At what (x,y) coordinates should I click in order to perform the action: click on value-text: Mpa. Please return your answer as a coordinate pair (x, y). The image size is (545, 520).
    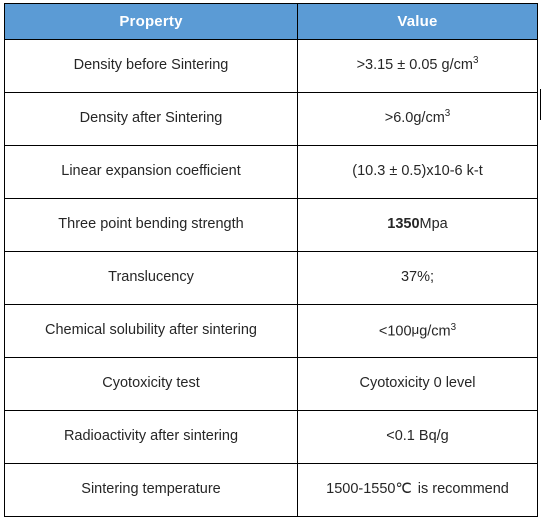
    Looking at the image, I should click on (433, 224).